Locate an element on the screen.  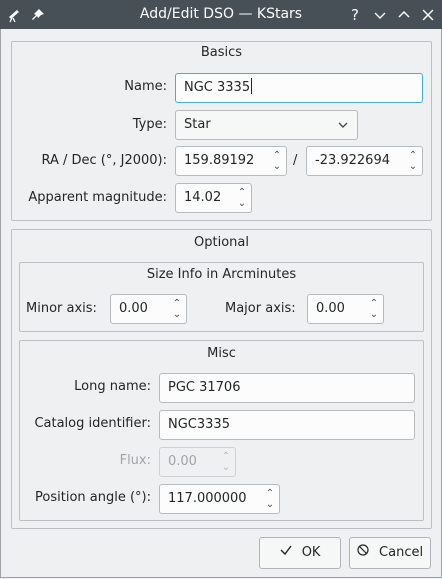
chevron-down-icon is located at coordinates (343, 130).